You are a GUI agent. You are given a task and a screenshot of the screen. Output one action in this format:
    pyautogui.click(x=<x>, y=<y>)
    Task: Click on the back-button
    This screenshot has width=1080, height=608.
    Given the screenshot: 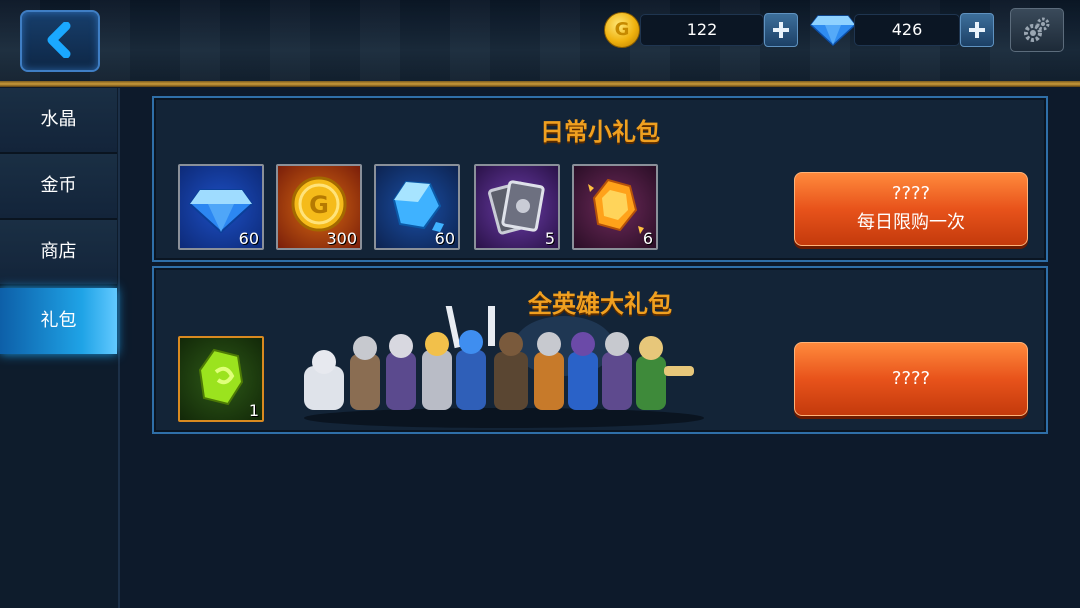 What is the action you would take?
    pyautogui.click(x=60, y=41)
    